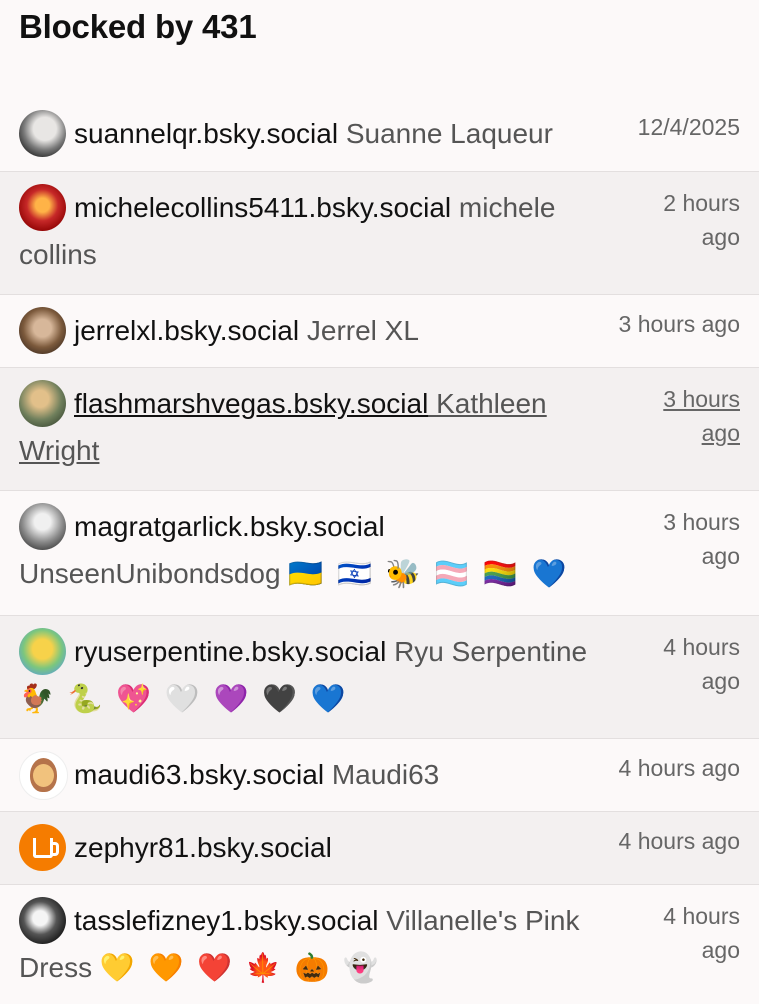 The width and height of the screenshot is (759, 1004). What do you see at coordinates (362, 330) in the screenshot?
I see `user-display-name: Jerrel XL` at bounding box center [362, 330].